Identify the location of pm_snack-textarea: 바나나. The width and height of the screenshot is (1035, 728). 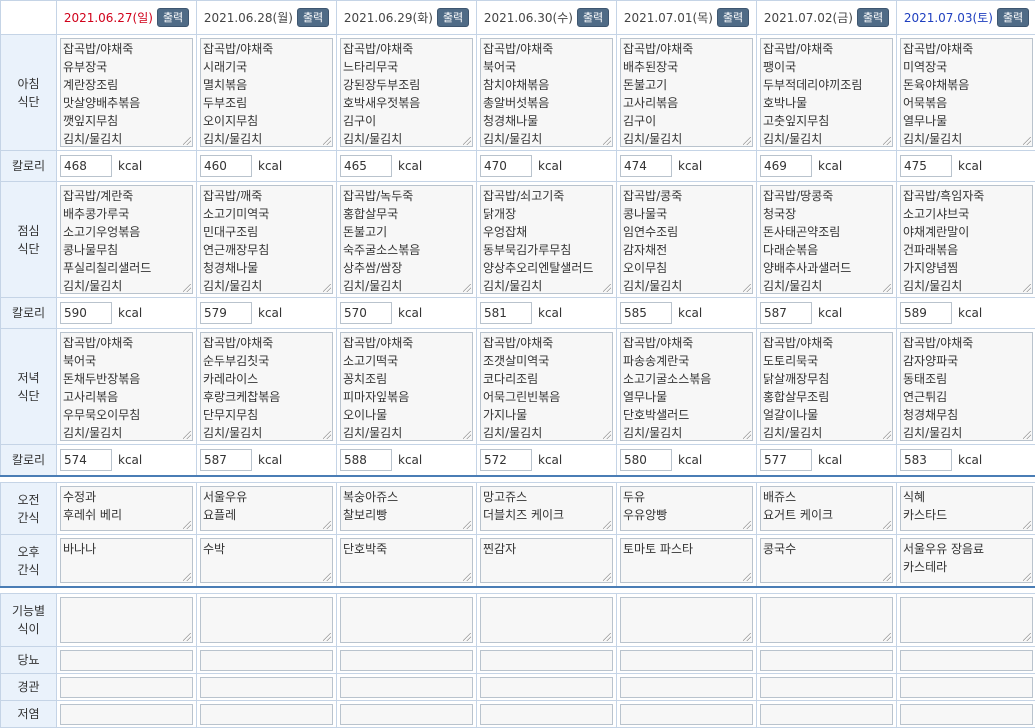
(126, 560).